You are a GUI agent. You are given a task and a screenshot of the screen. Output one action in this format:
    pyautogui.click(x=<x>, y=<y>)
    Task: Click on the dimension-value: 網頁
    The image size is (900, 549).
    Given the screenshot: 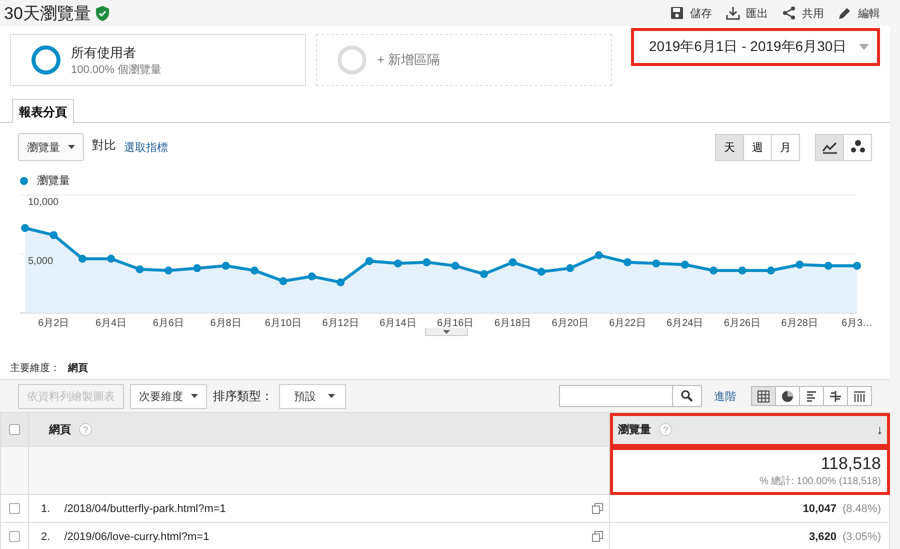 What is the action you would take?
    pyautogui.click(x=78, y=370)
    